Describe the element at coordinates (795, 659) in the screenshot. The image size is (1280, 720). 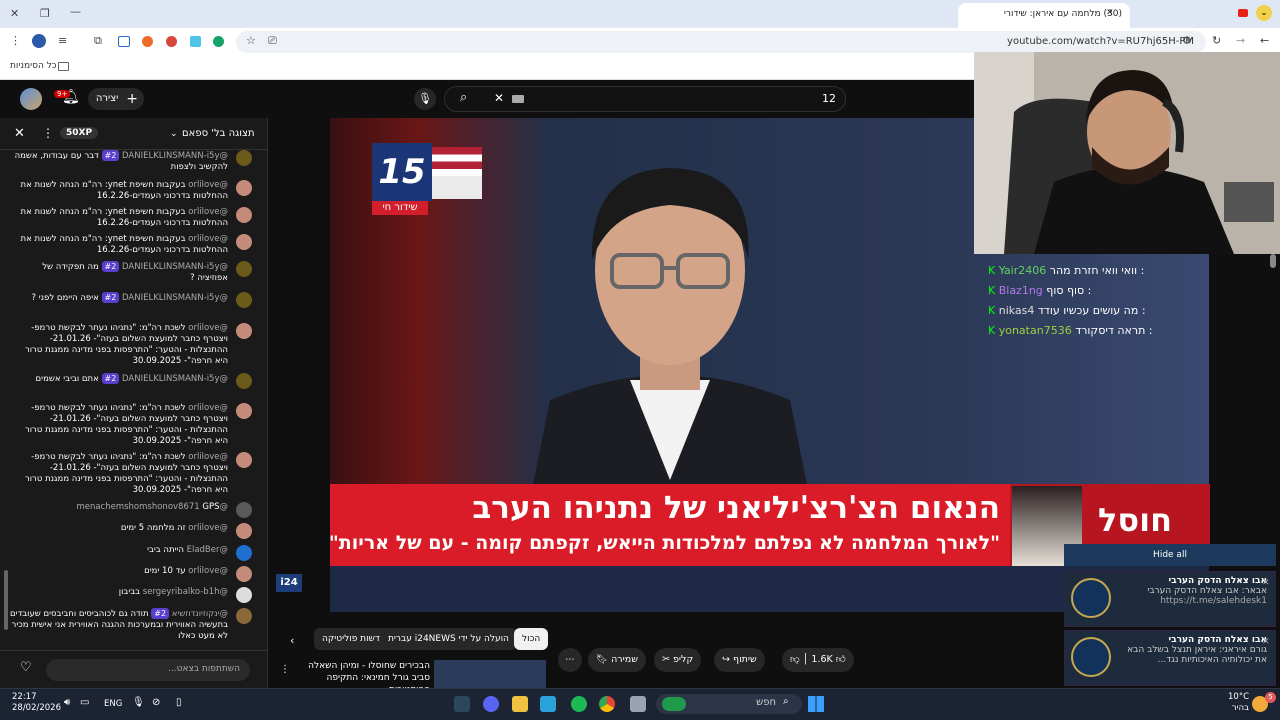
I see `dislike-icon: 👎︎` at that location.